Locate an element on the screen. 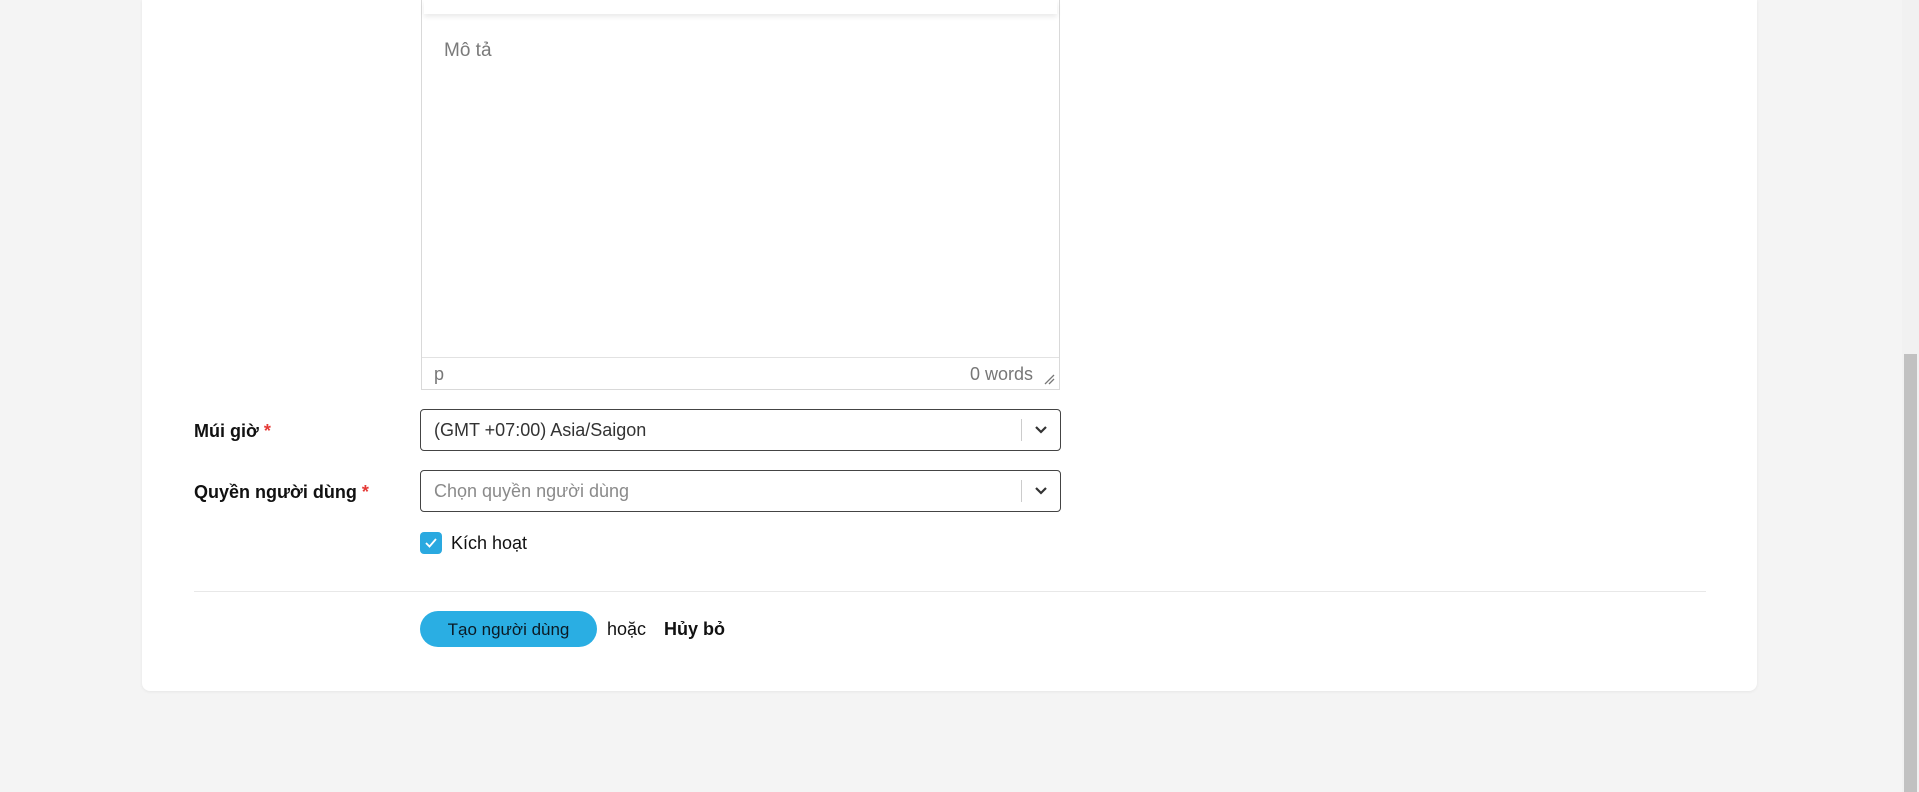  create-user-button: Tạo người dùng is located at coordinates (508, 629).